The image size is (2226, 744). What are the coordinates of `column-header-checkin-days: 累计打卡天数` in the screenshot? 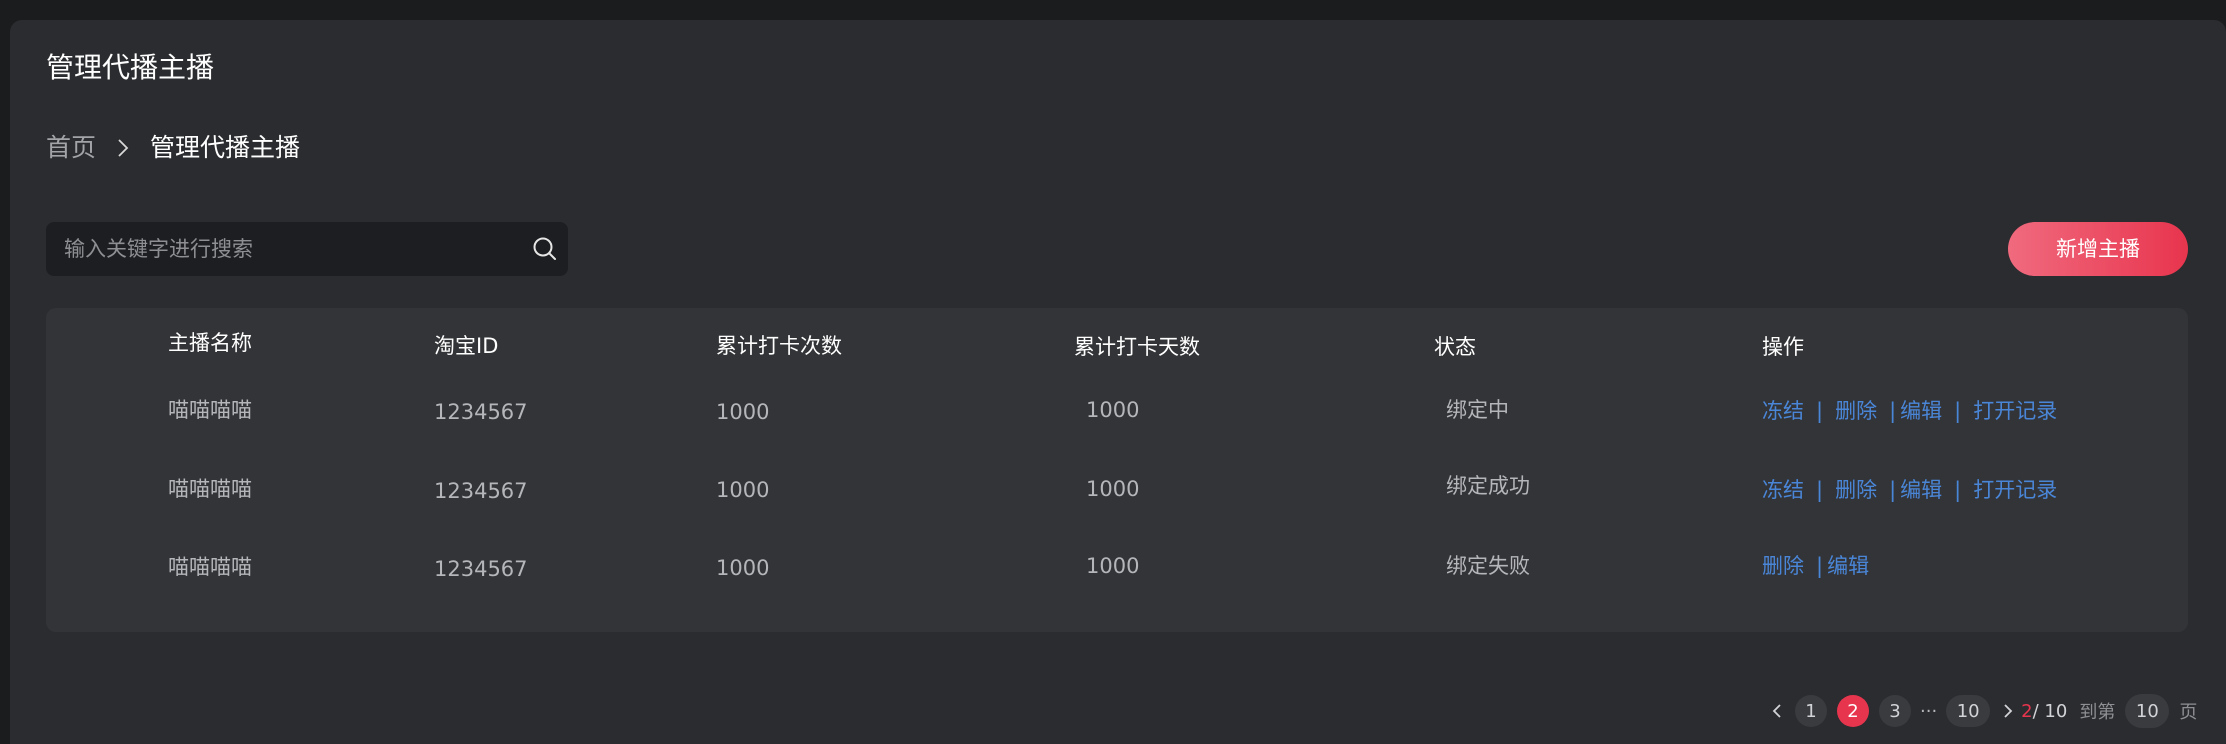 It's located at (1137, 347).